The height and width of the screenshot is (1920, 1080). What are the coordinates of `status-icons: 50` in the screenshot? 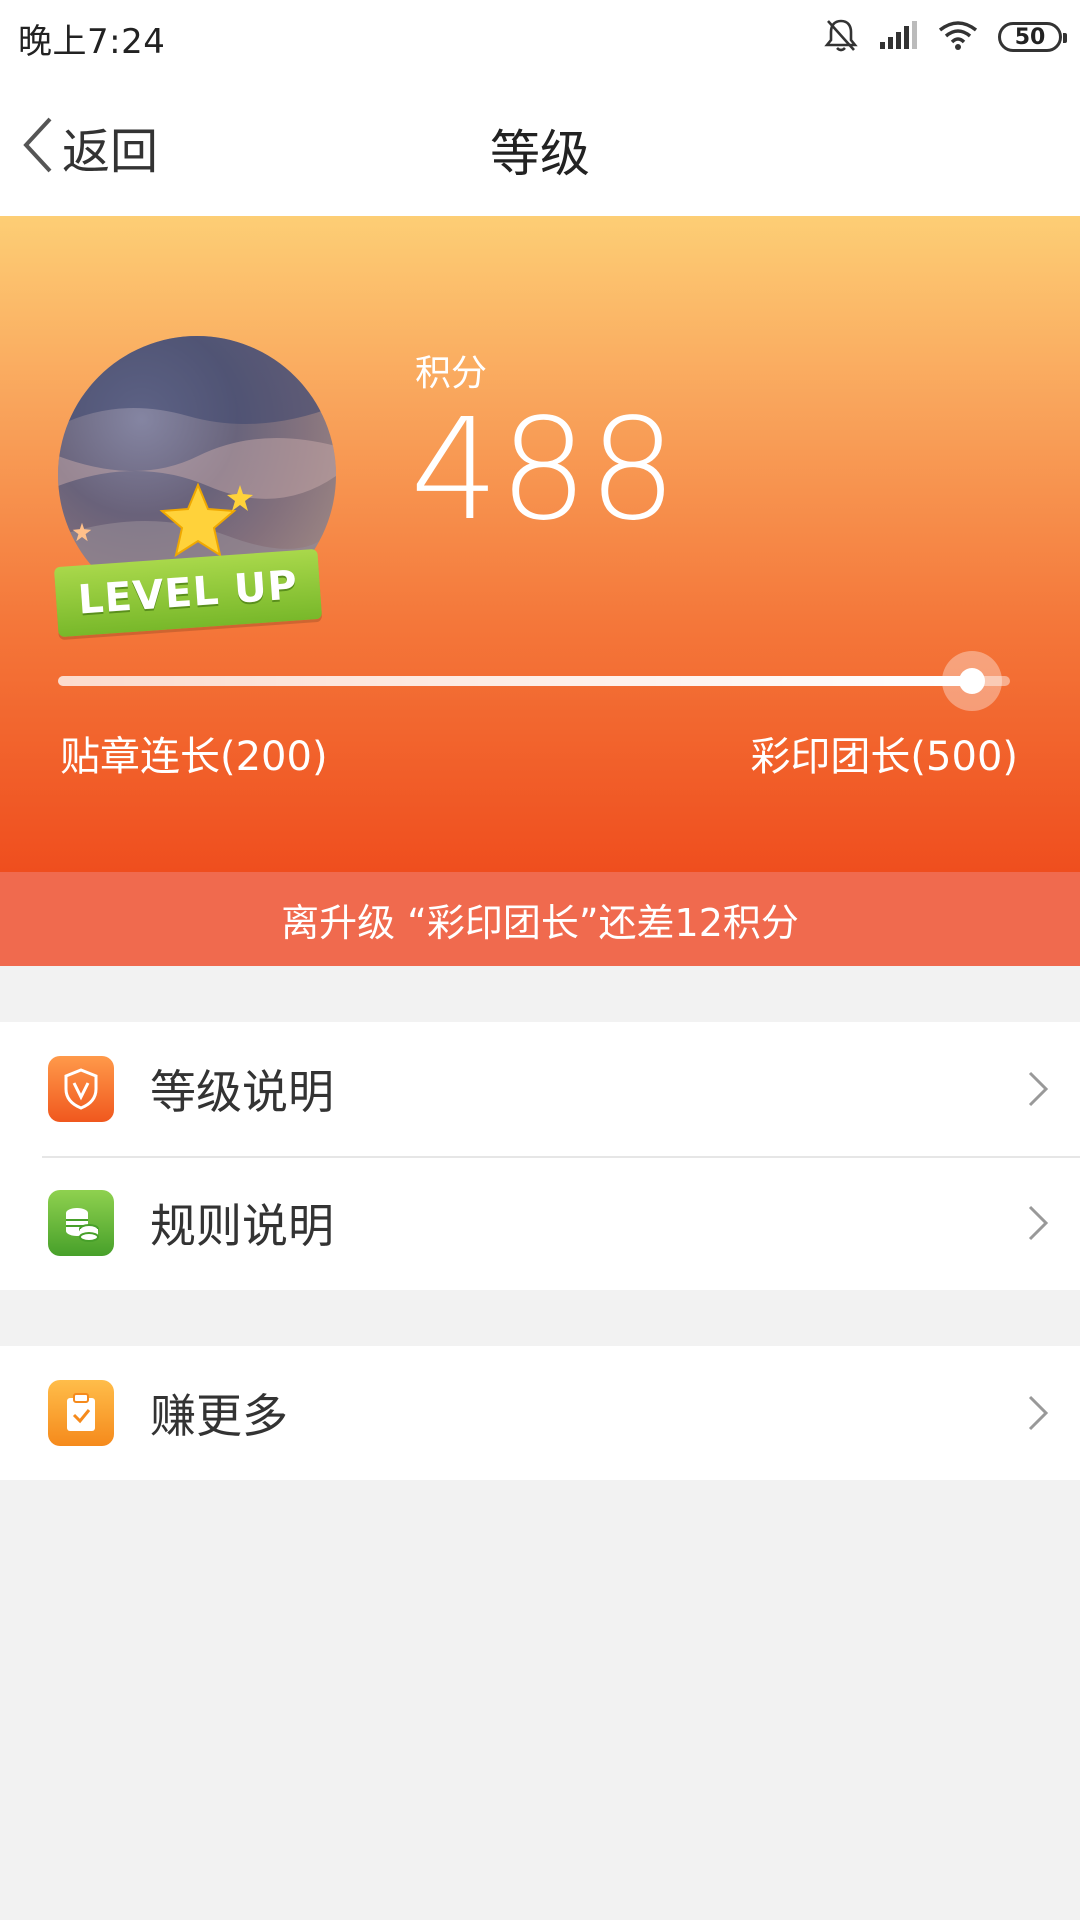 It's located at (945, 37).